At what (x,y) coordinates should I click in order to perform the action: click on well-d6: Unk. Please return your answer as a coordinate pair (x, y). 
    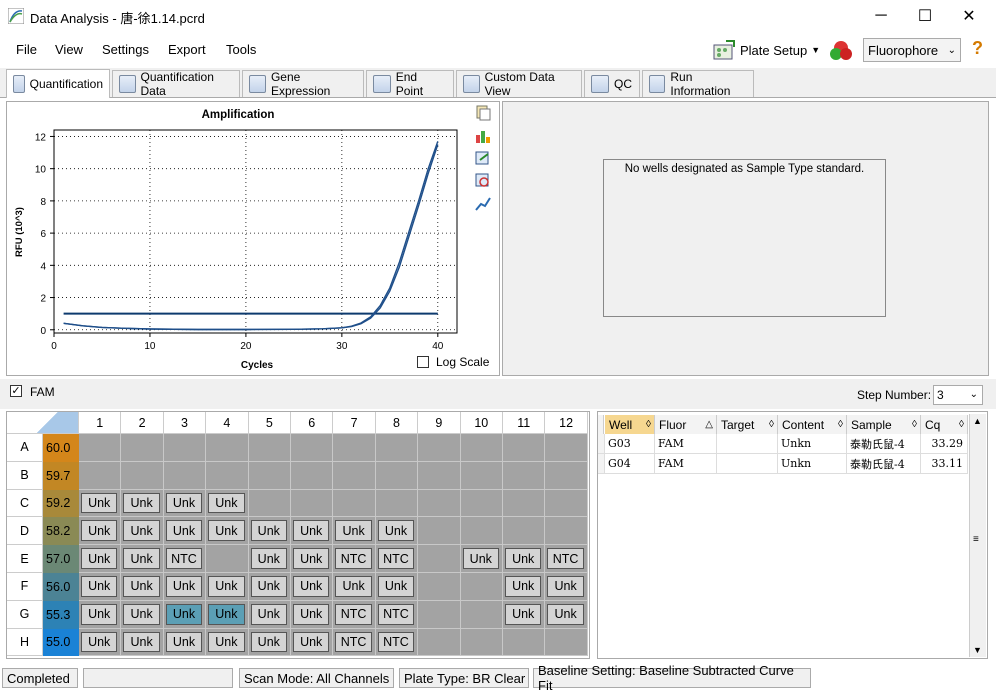
    Looking at the image, I should click on (312, 531).